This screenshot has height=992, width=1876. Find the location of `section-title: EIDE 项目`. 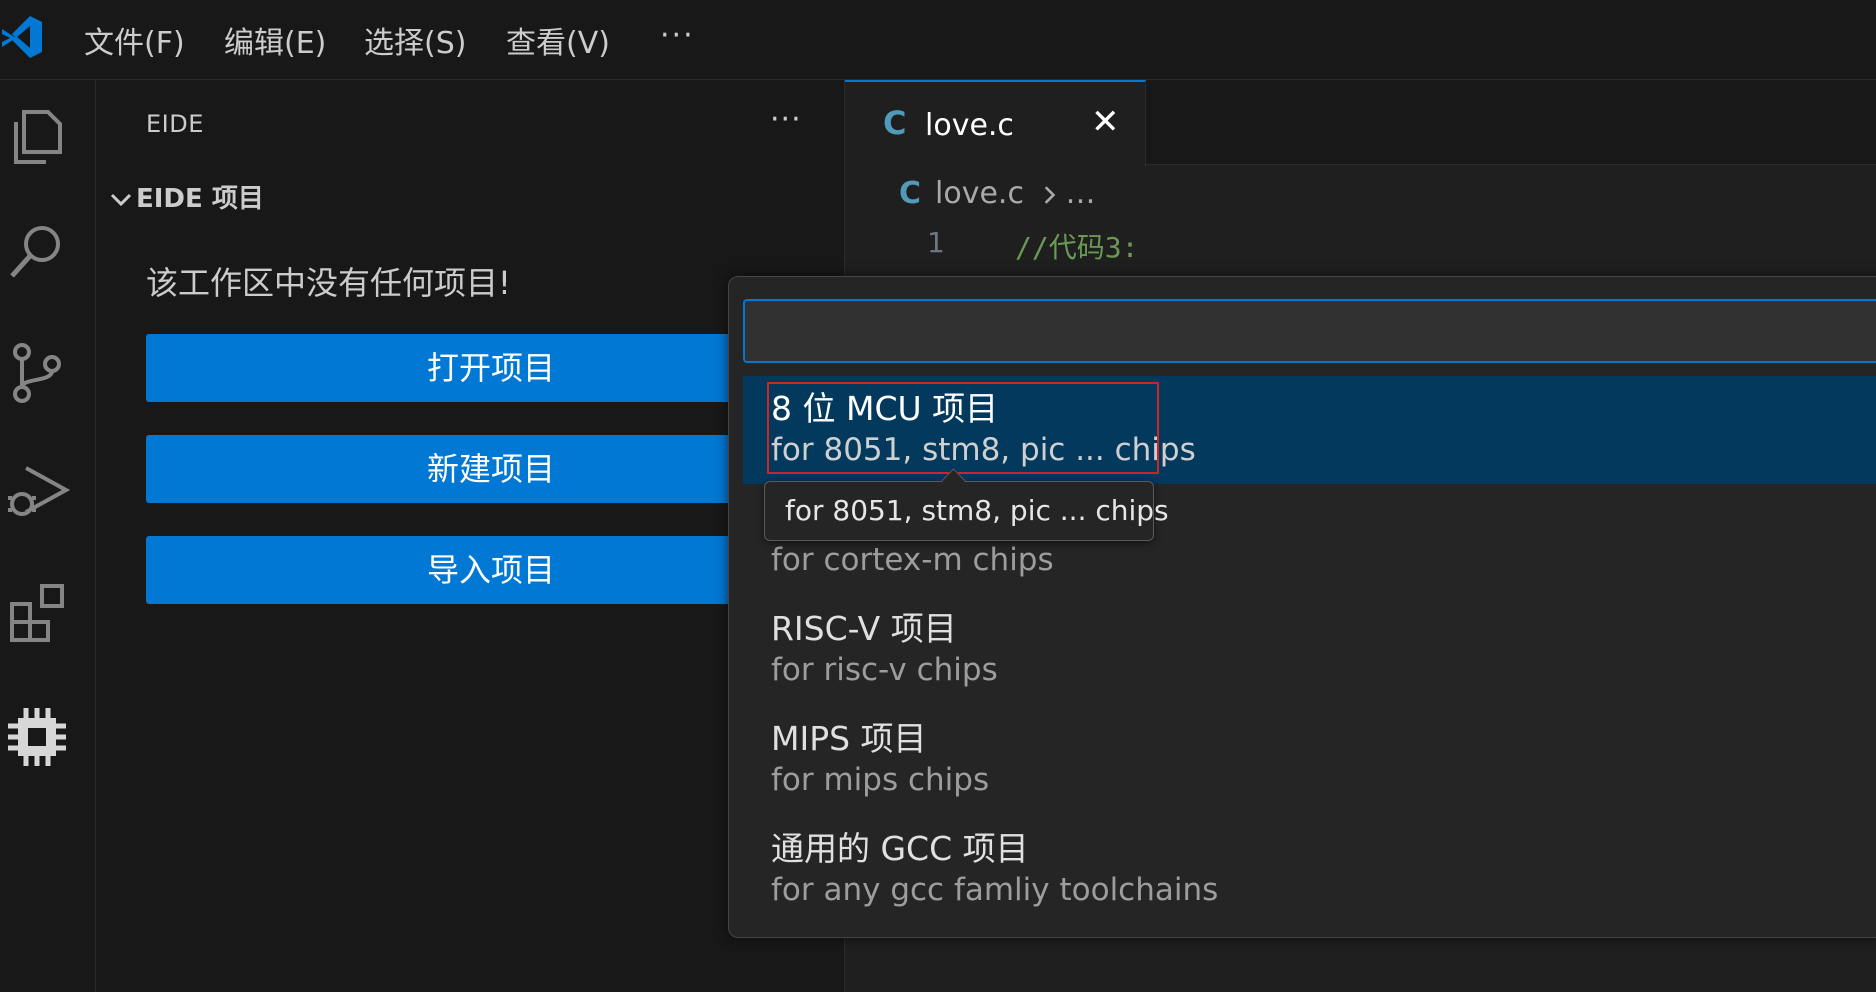

section-title: EIDE 项目 is located at coordinates (200, 199).